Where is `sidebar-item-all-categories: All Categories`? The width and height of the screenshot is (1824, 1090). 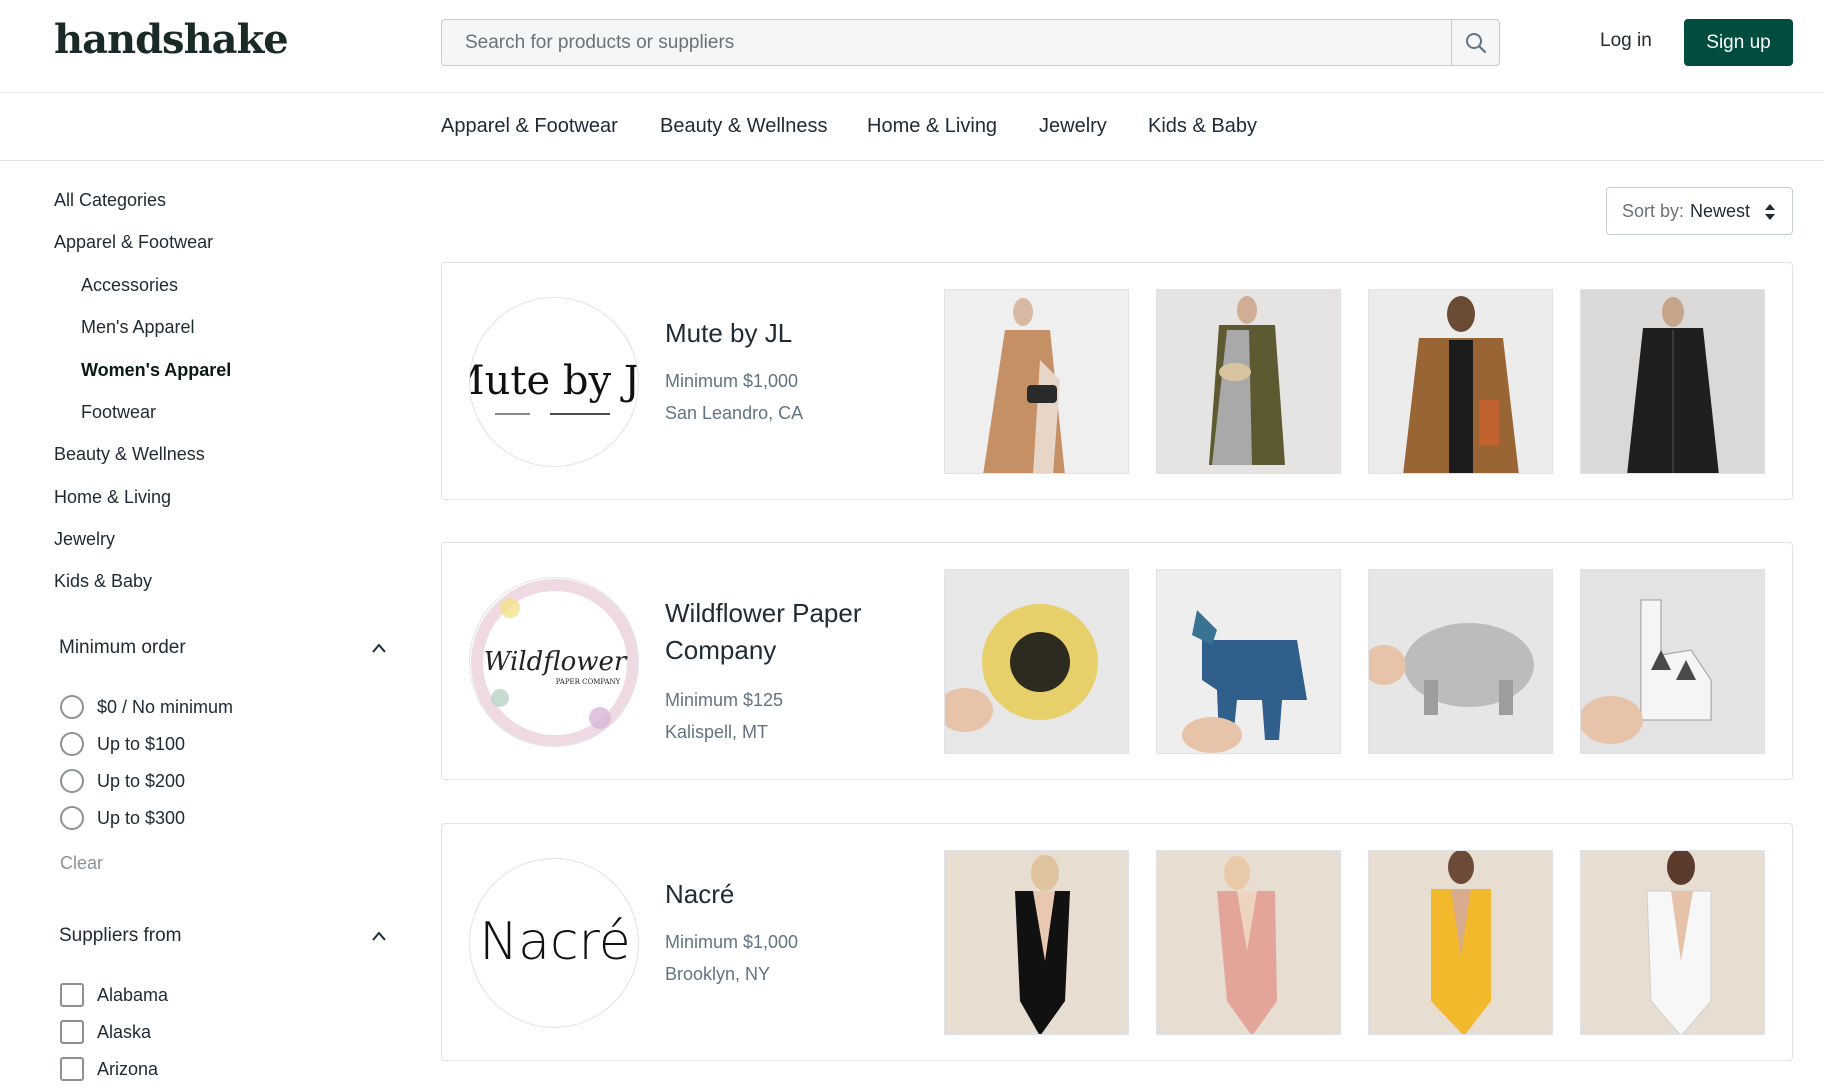
sidebar-item-all-categories: All Categories is located at coordinates (110, 200).